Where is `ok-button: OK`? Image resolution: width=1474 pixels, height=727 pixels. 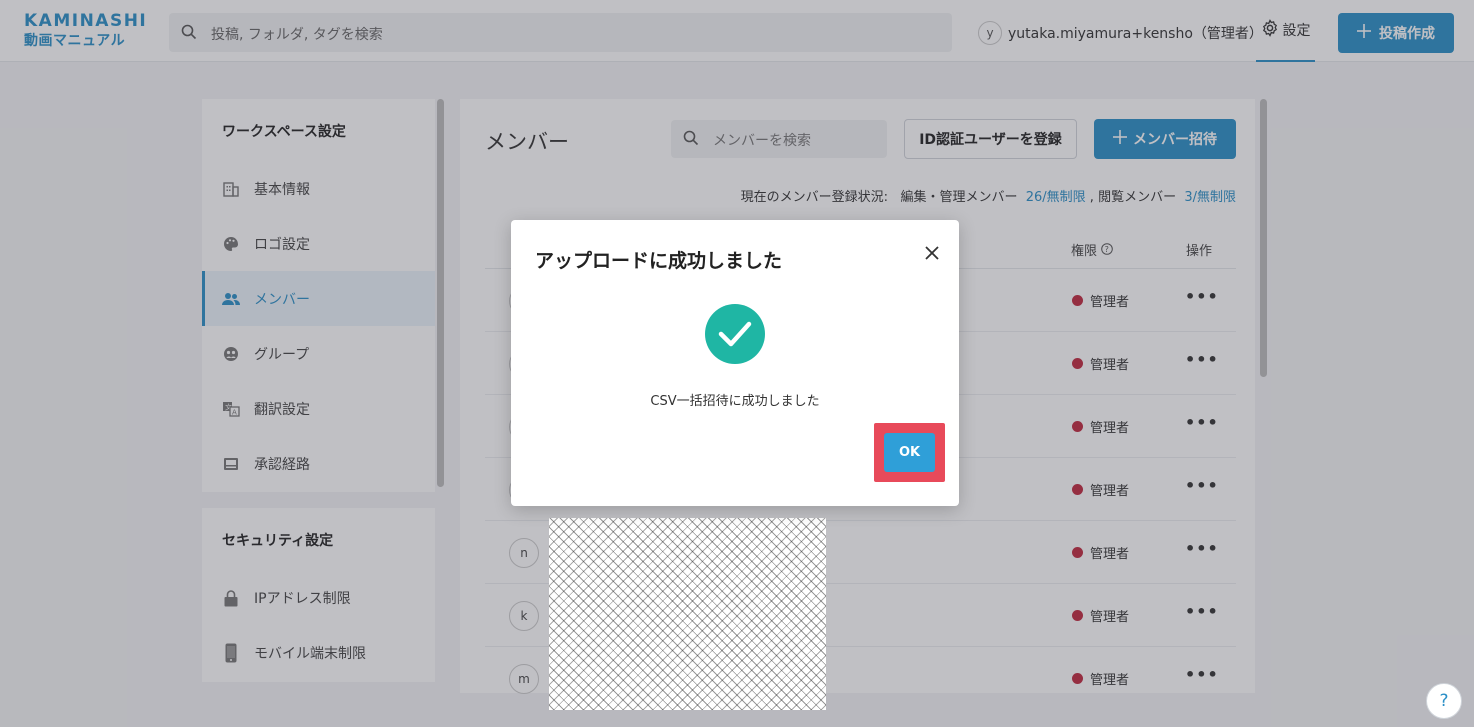
ok-button: OK is located at coordinates (909, 452).